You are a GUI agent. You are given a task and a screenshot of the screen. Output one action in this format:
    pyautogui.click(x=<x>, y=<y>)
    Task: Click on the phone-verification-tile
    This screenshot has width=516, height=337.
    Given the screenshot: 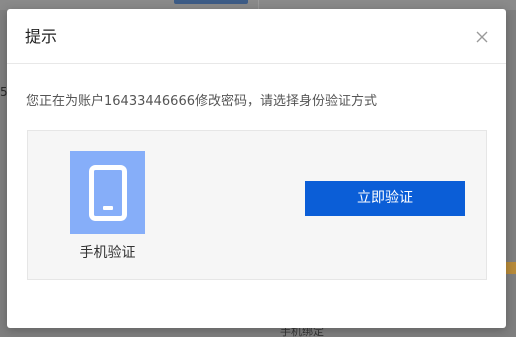 What is the action you would take?
    pyautogui.click(x=107, y=192)
    